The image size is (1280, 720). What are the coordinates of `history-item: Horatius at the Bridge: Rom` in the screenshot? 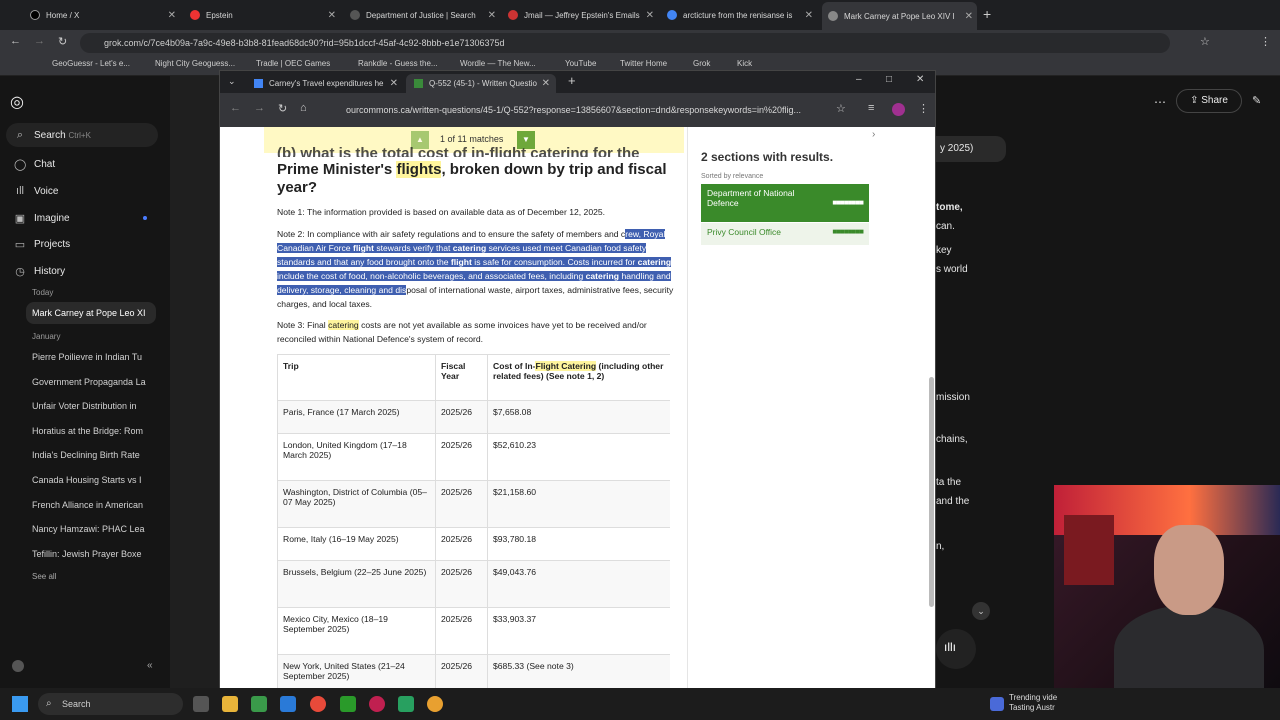 It's located at (92, 431).